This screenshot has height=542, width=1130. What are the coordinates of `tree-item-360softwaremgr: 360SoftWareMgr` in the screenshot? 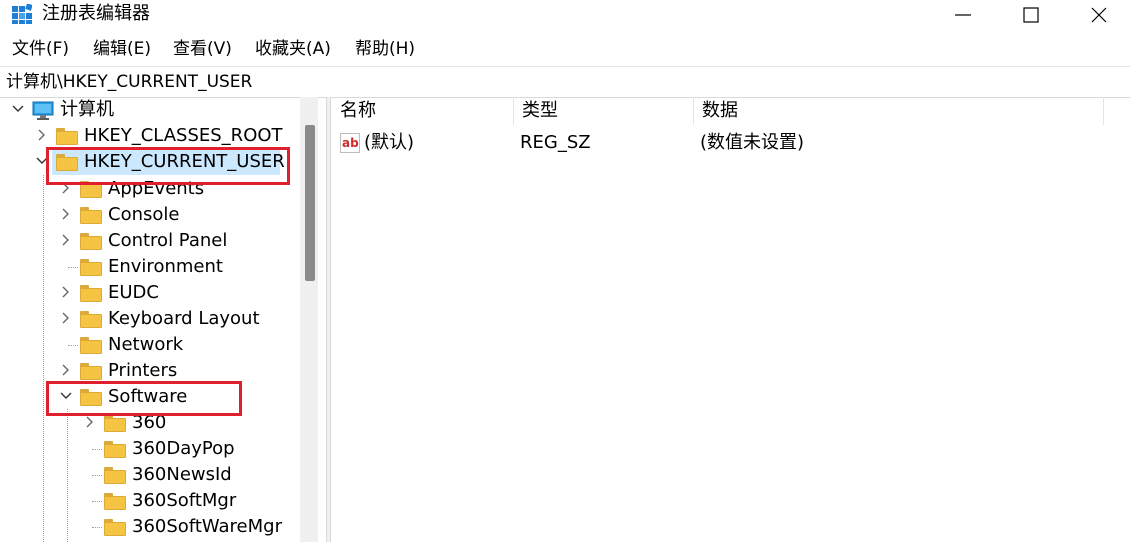 It's located at (150, 527).